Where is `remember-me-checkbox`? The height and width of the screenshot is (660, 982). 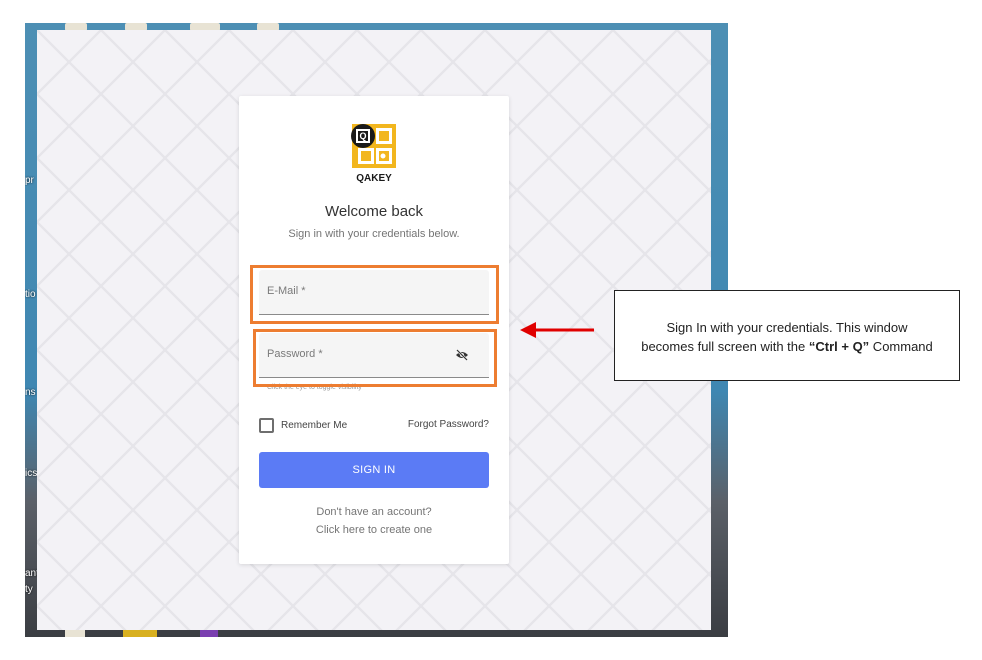 remember-me-checkbox is located at coordinates (266, 425).